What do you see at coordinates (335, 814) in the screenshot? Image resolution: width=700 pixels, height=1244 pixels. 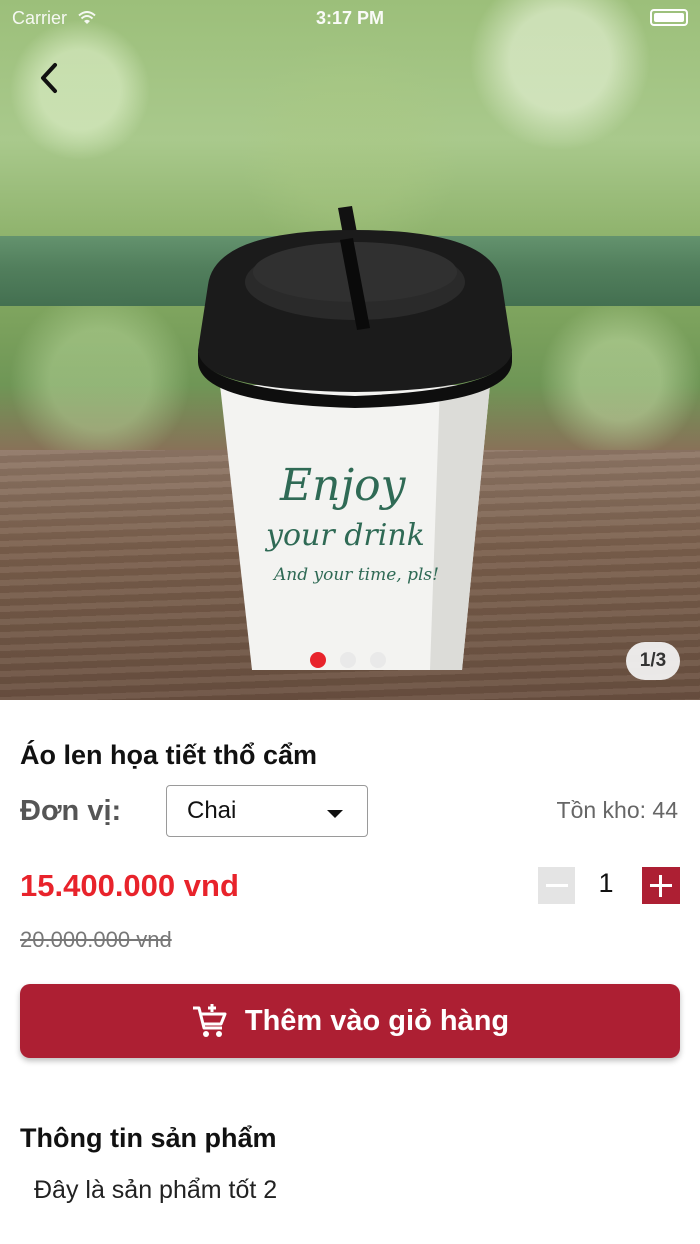 I see `chevron-down-icon` at bounding box center [335, 814].